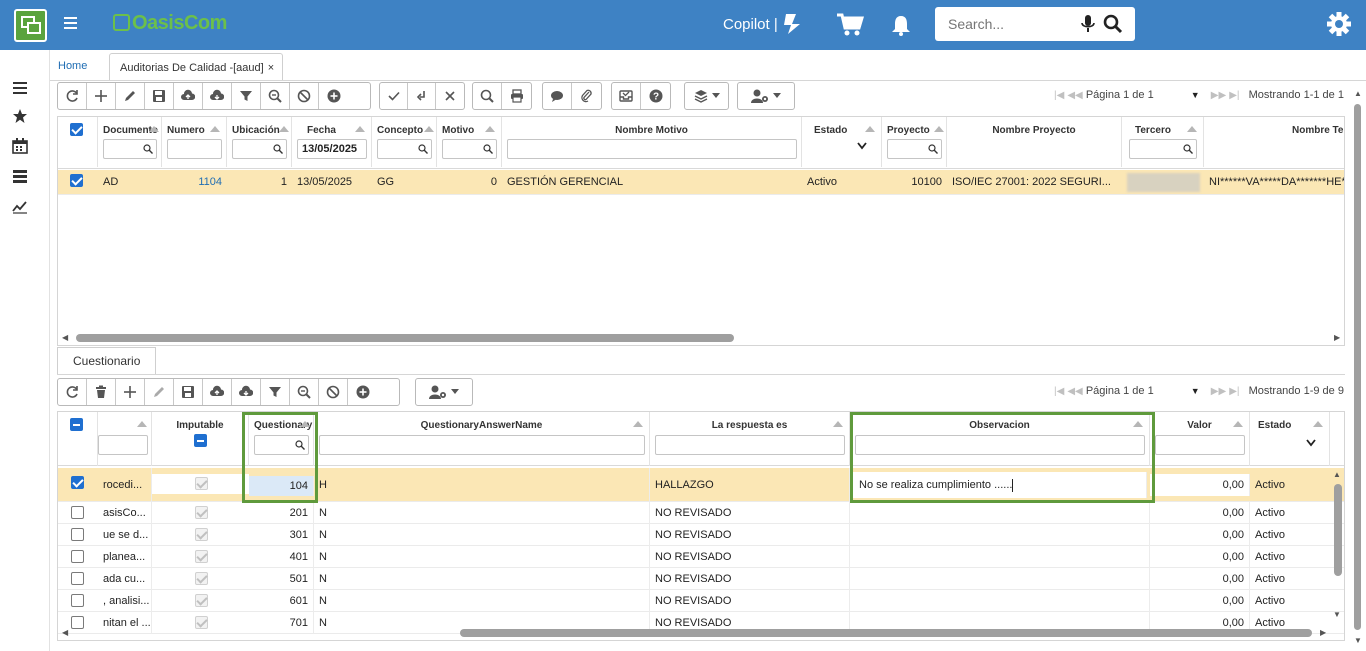 The height and width of the screenshot is (651, 1366). What do you see at coordinates (281, 445) in the screenshot?
I see `filter-questionary` at bounding box center [281, 445].